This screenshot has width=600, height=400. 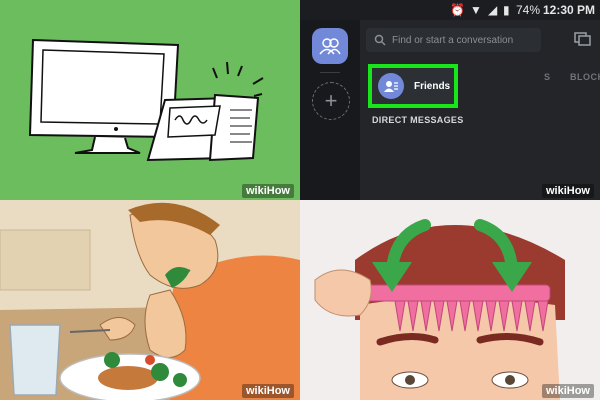 I want to click on people-icon, so click(x=330, y=46).